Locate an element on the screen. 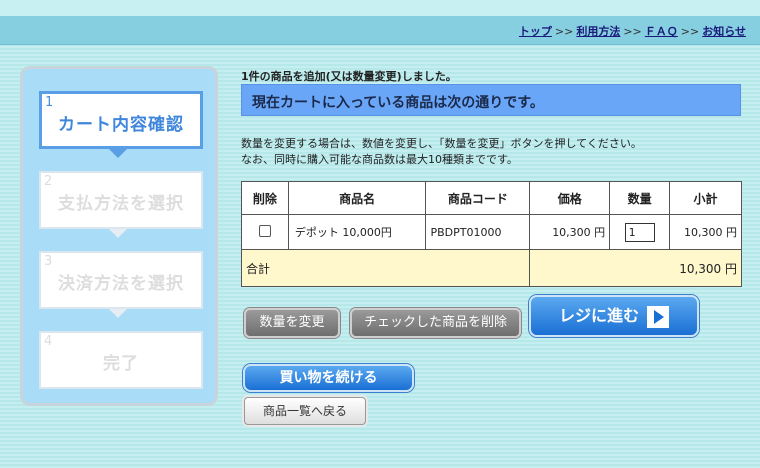 The width and height of the screenshot is (760, 468). qty-cell: 1 is located at coordinates (640, 232).